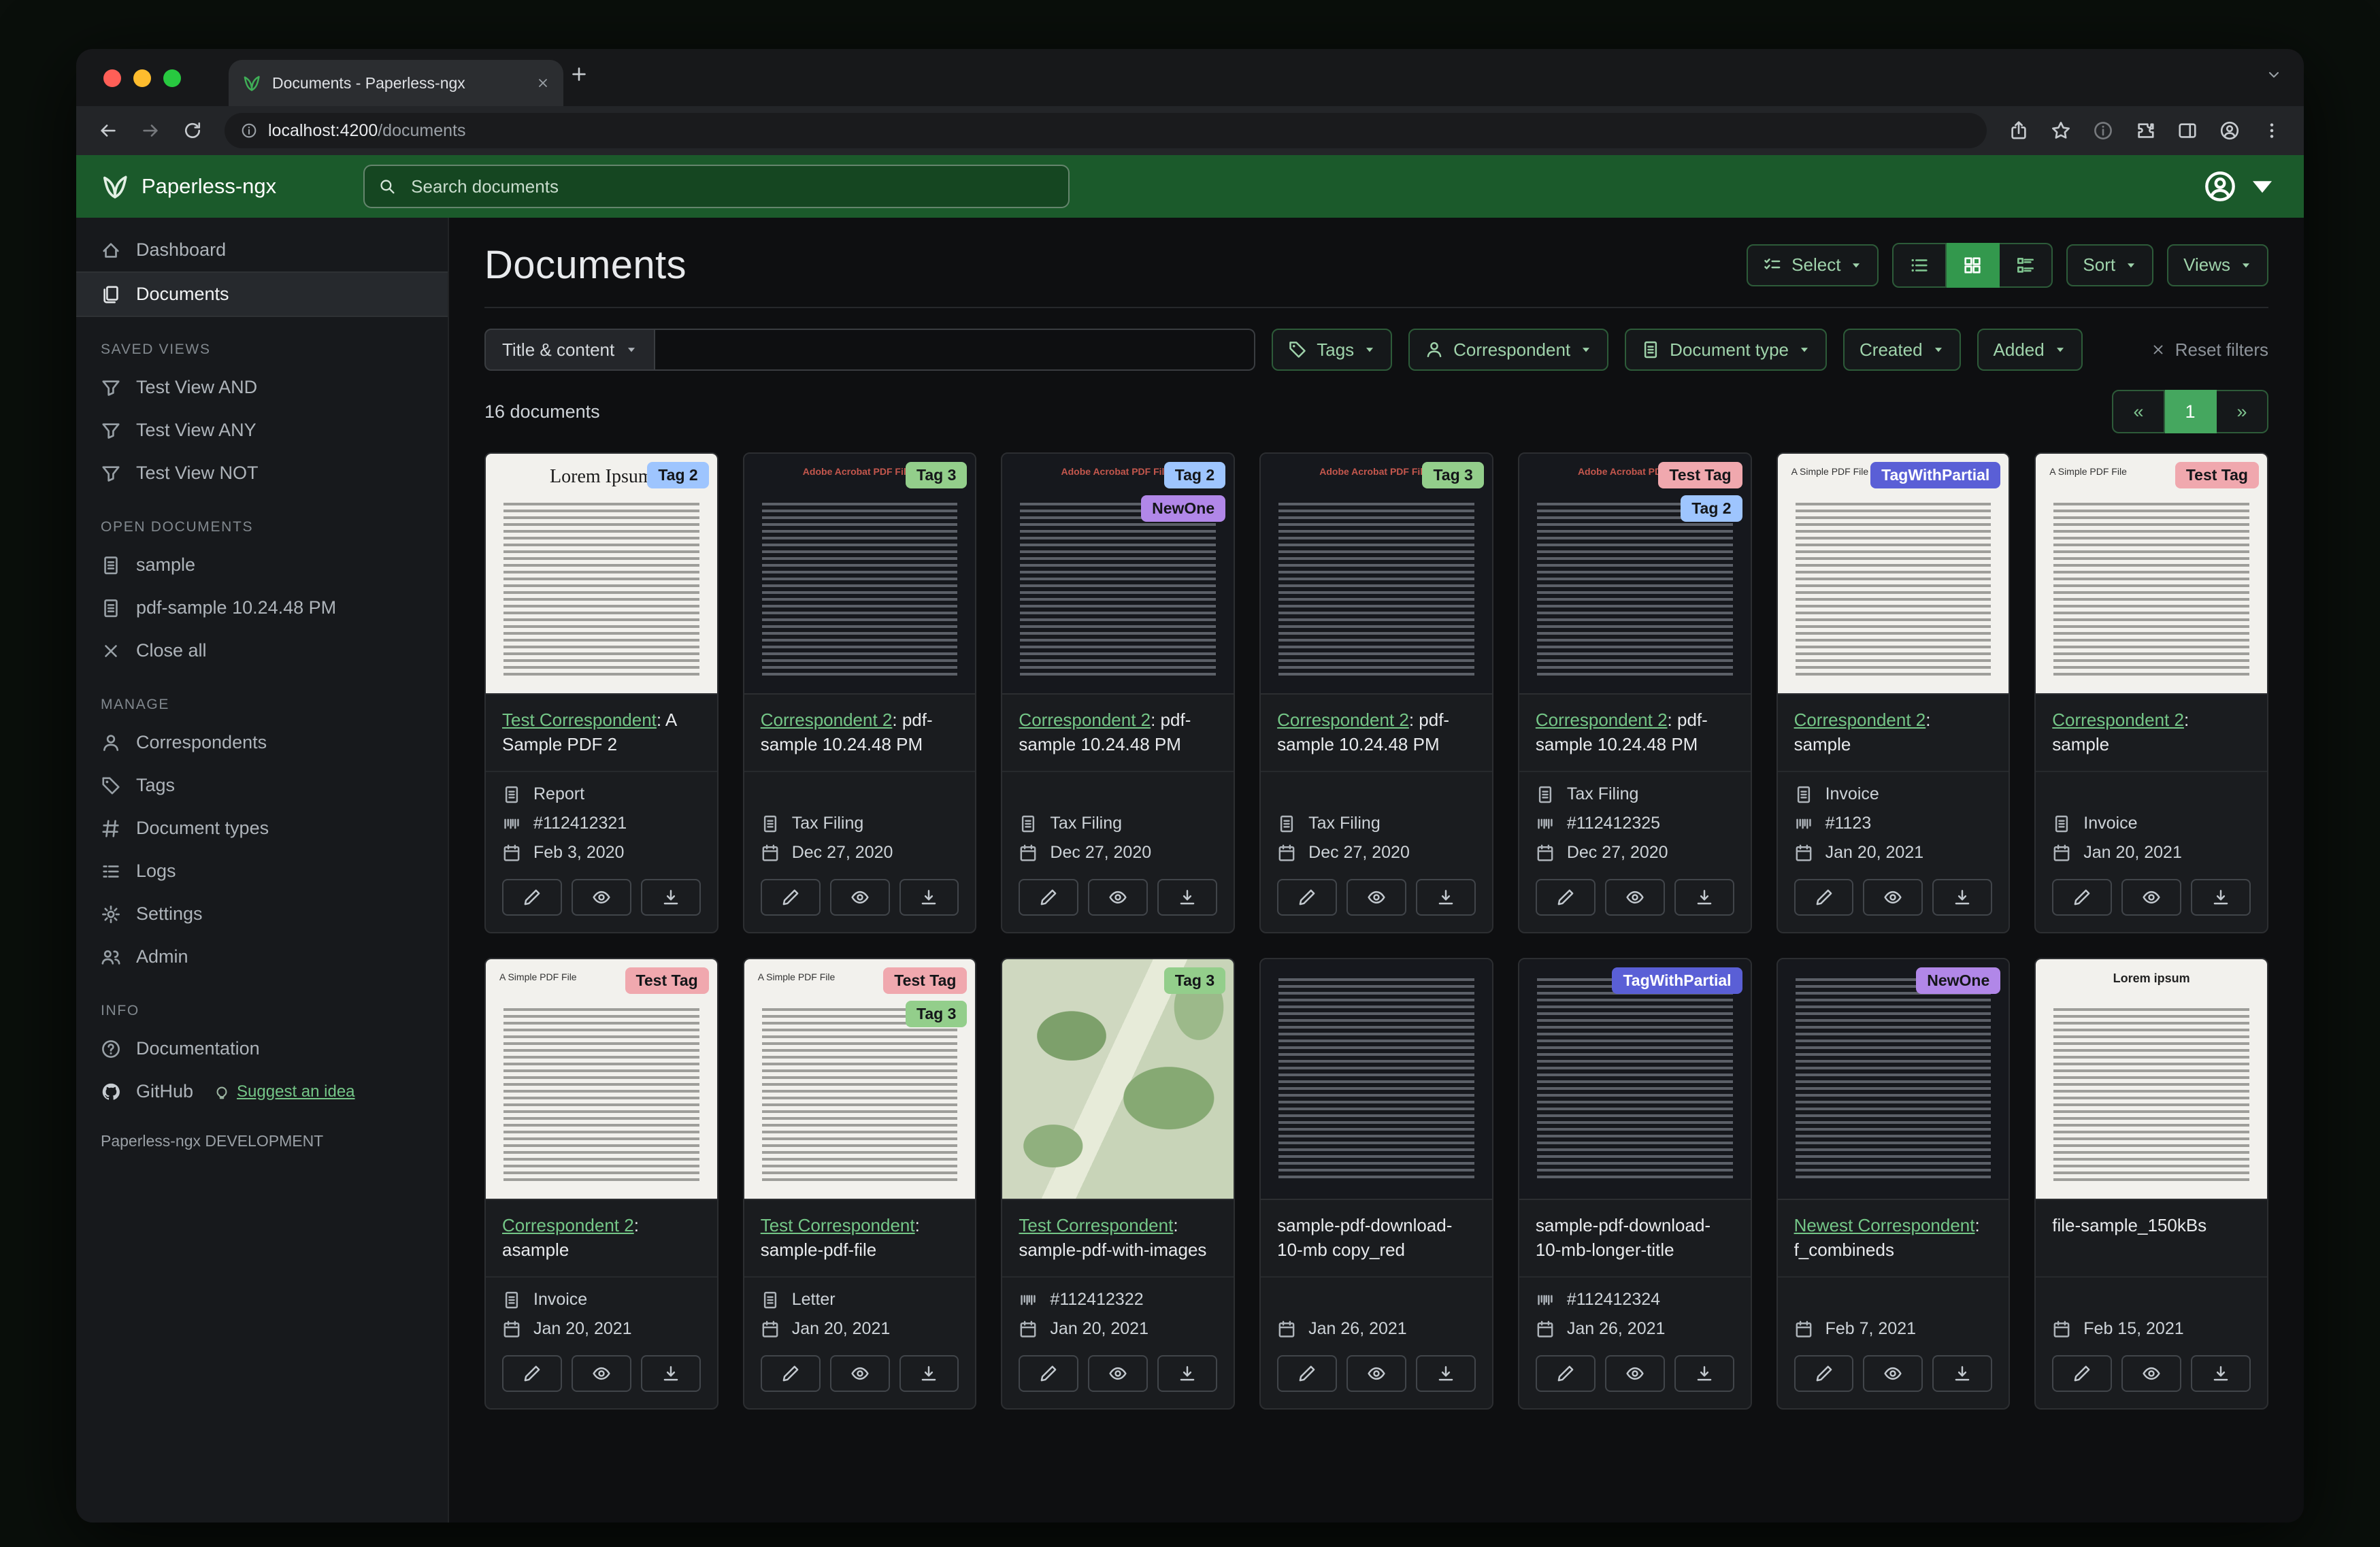  I want to click on sidebar-item-github: GitHub, so click(164, 1091).